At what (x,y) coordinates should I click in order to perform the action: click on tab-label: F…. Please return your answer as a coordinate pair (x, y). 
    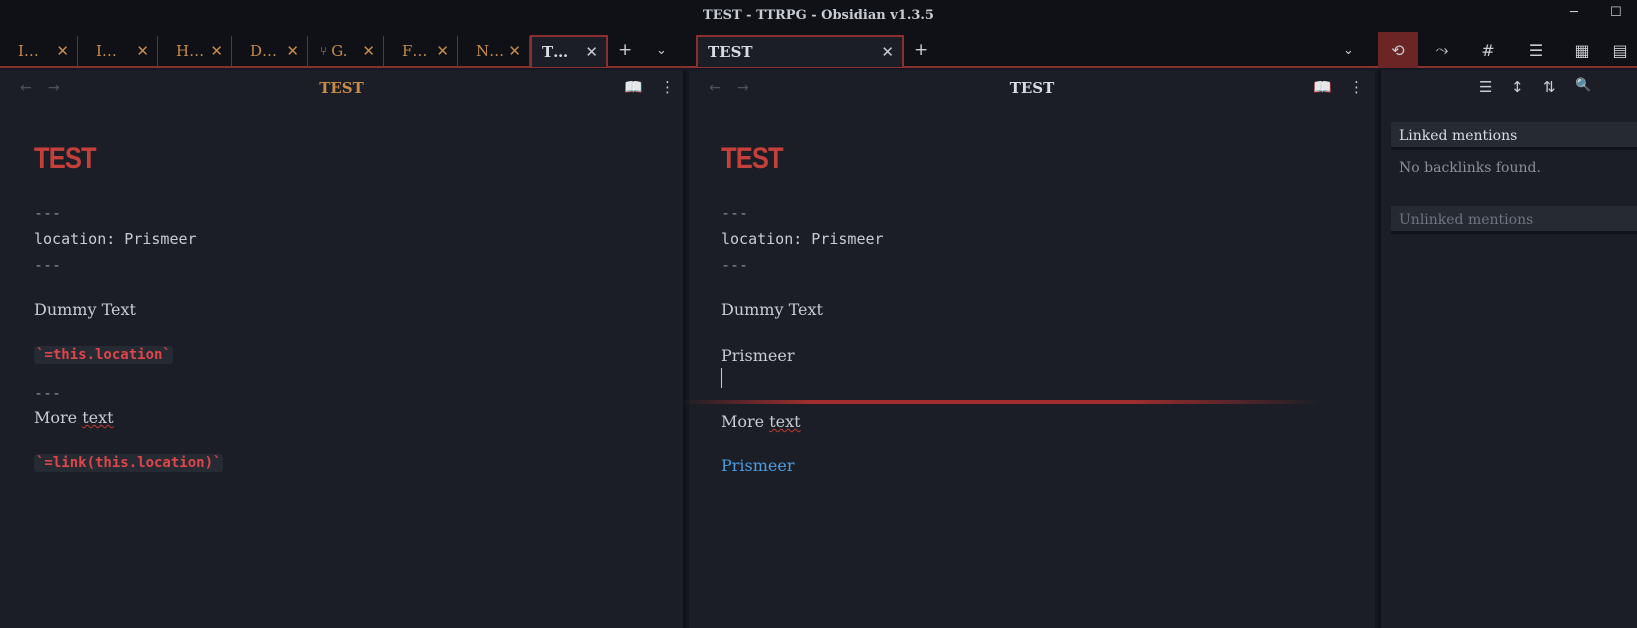
    Looking at the image, I should click on (415, 51).